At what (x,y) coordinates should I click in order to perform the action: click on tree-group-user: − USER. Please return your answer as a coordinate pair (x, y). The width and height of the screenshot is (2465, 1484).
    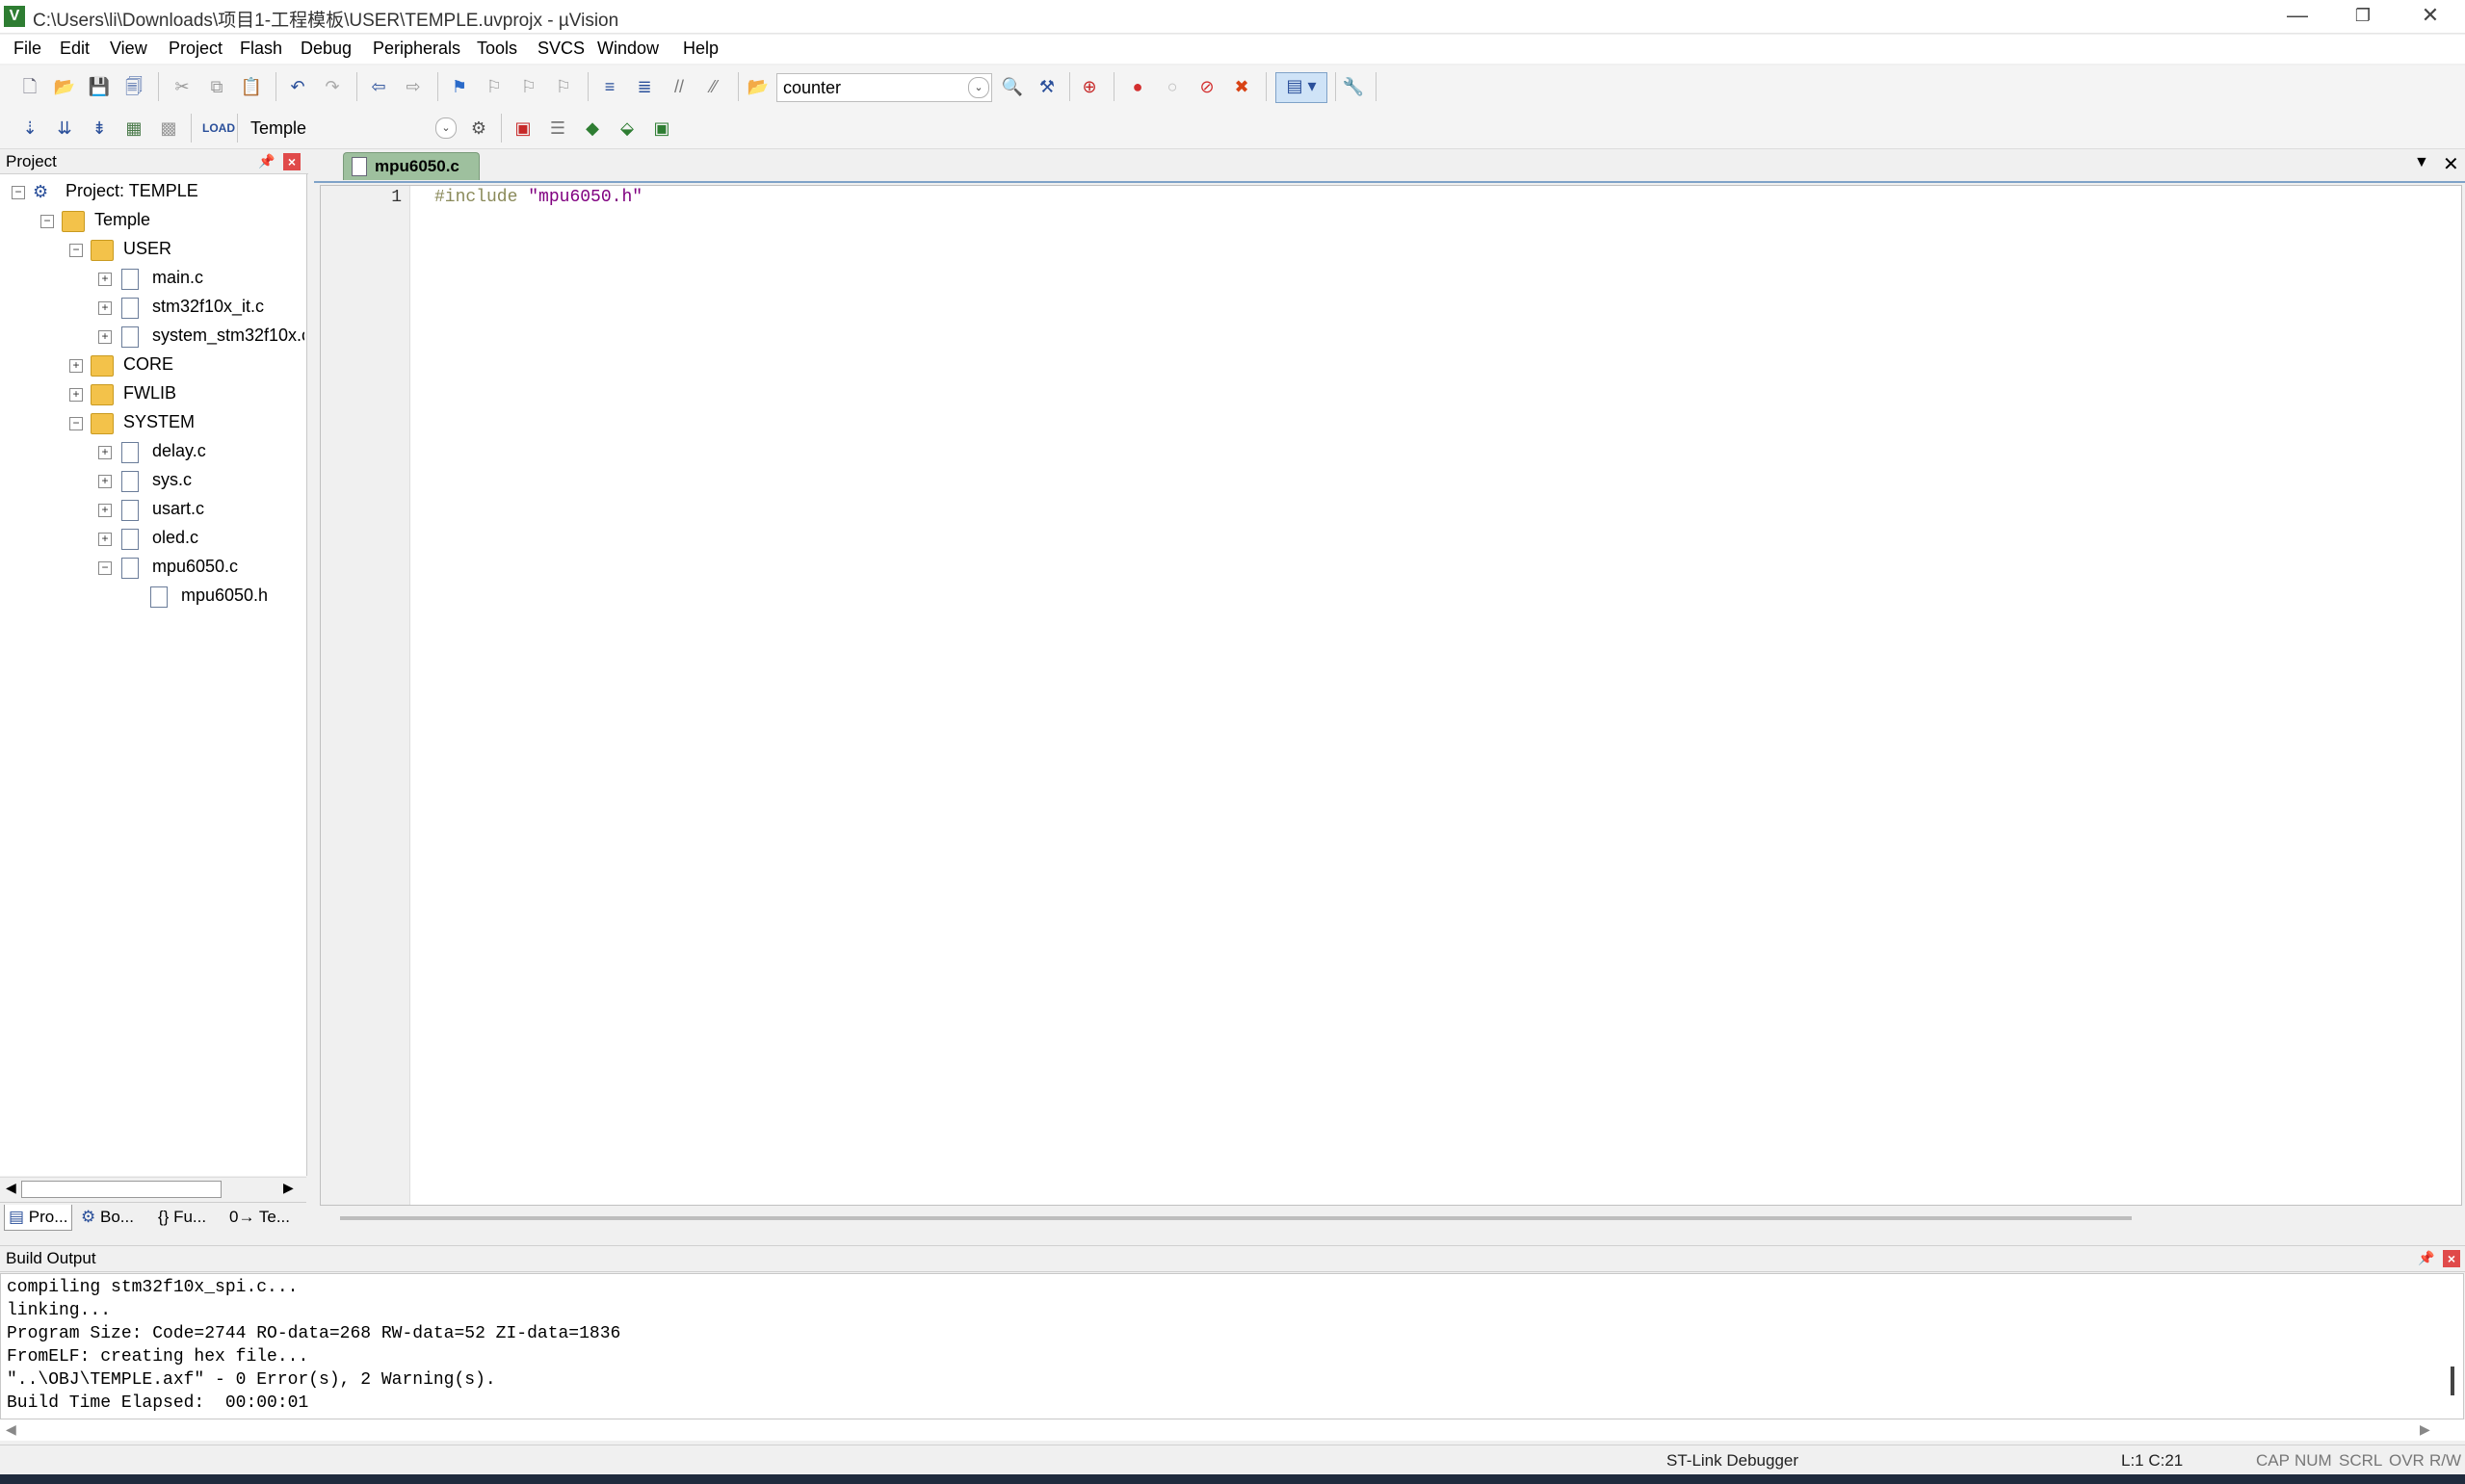
    Looking at the image, I should click on (185, 252).